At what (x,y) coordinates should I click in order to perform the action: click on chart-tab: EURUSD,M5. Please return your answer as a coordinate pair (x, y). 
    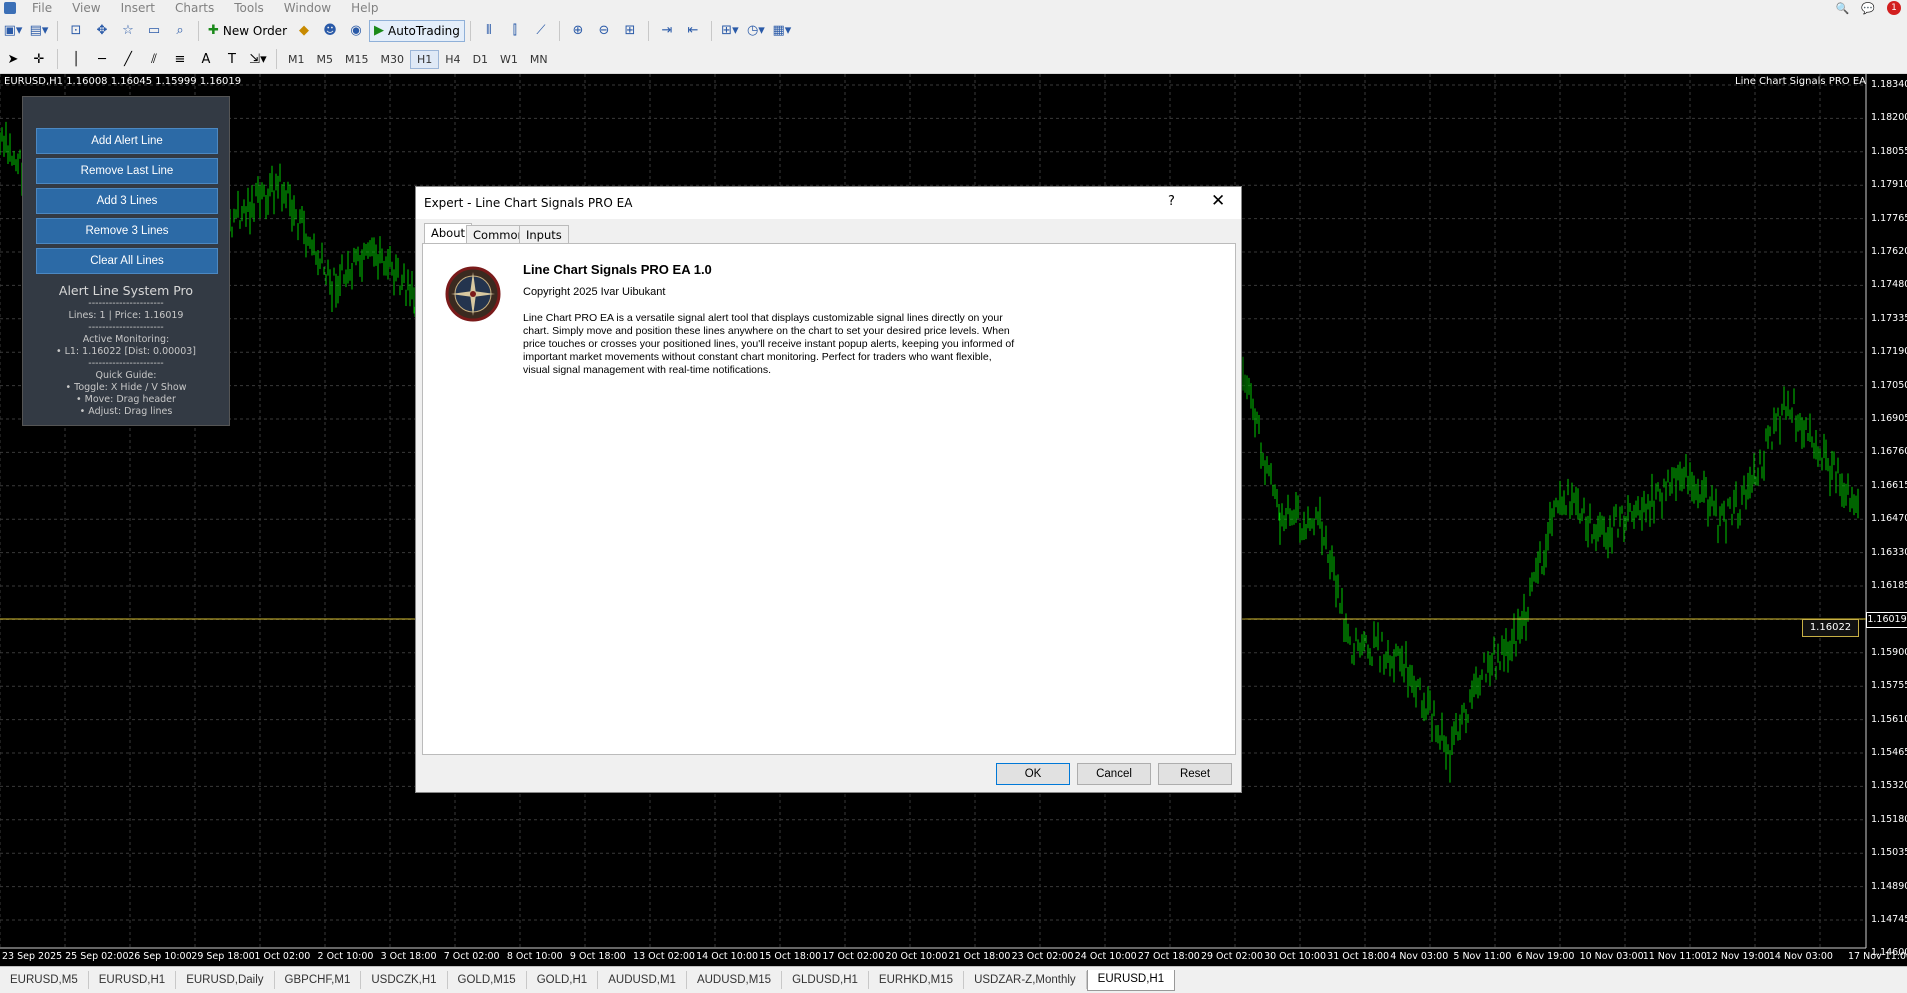
    Looking at the image, I should click on (44, 980).